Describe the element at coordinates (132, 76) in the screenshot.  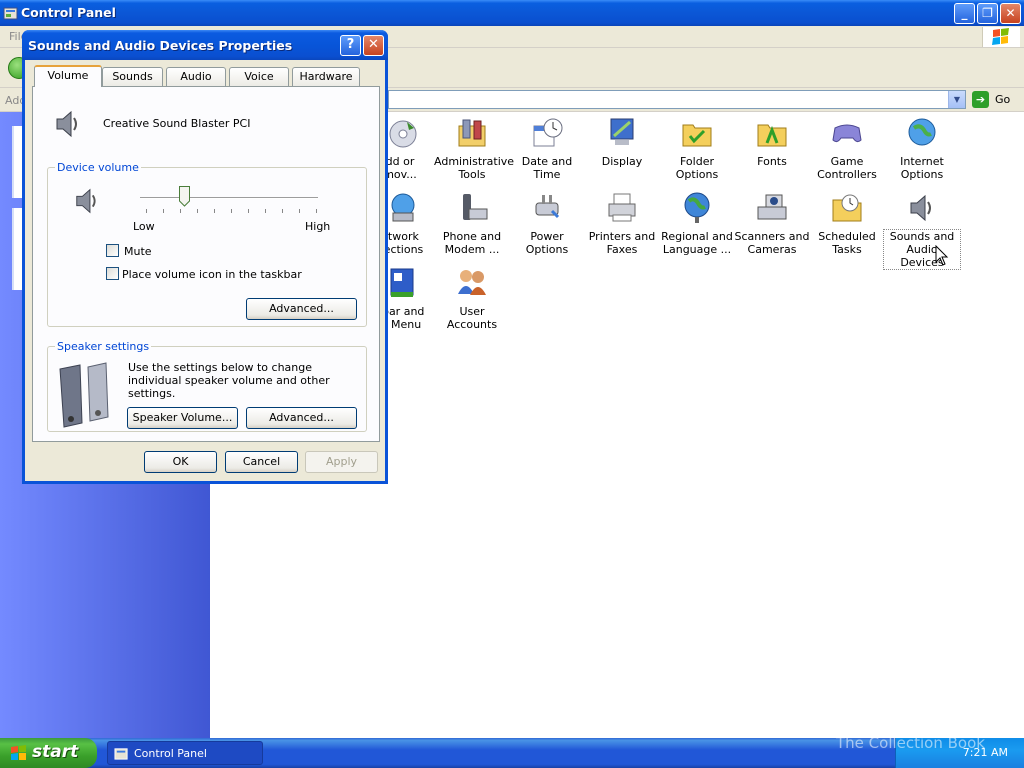
I see `tab-sounds: Sounds` at that location.